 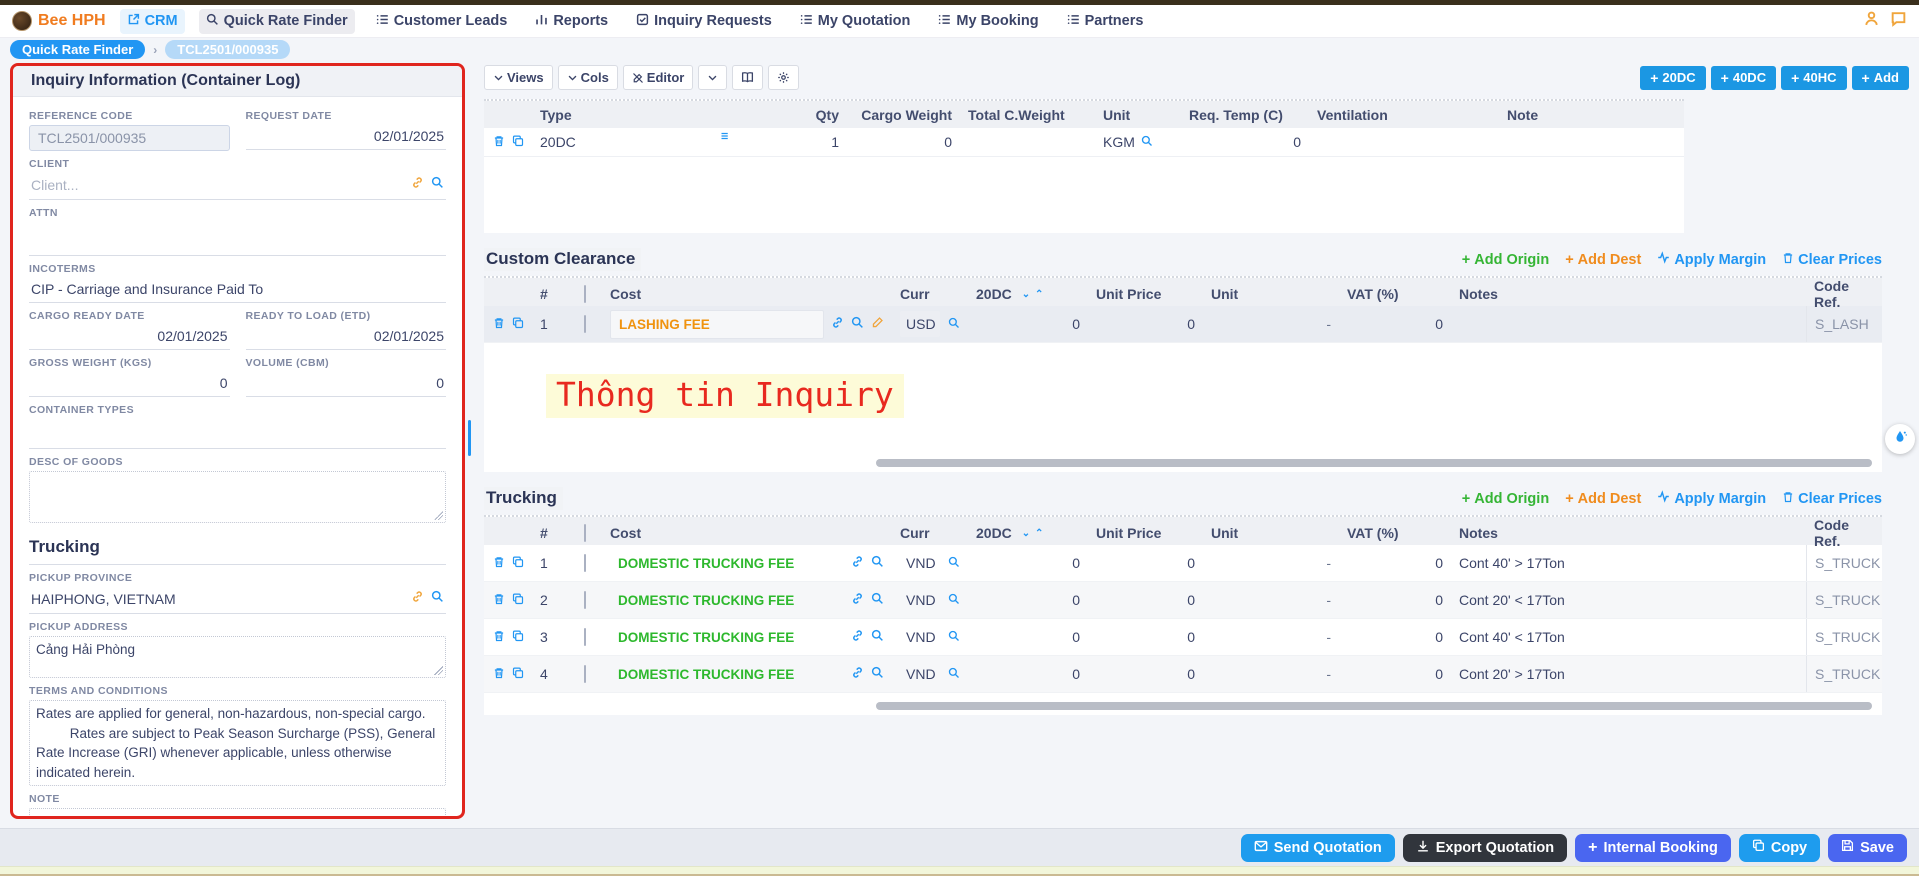 I want to click on cost-name: LASHING FEE, so click(x=717, y=324).